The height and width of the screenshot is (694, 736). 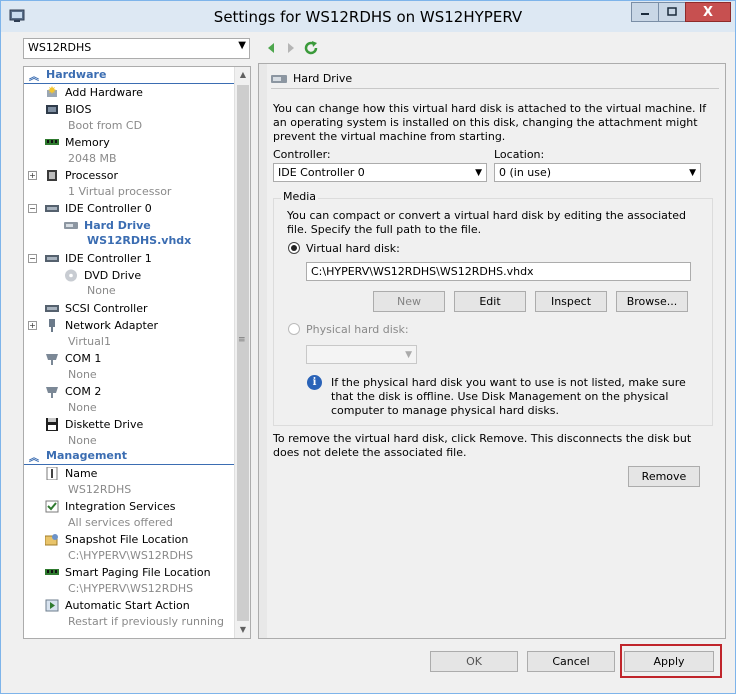 What do you see at coordinates (361, 354) in the screenshot?
I see `physical-disk-select: ▼` at bounding box center [361, 354].